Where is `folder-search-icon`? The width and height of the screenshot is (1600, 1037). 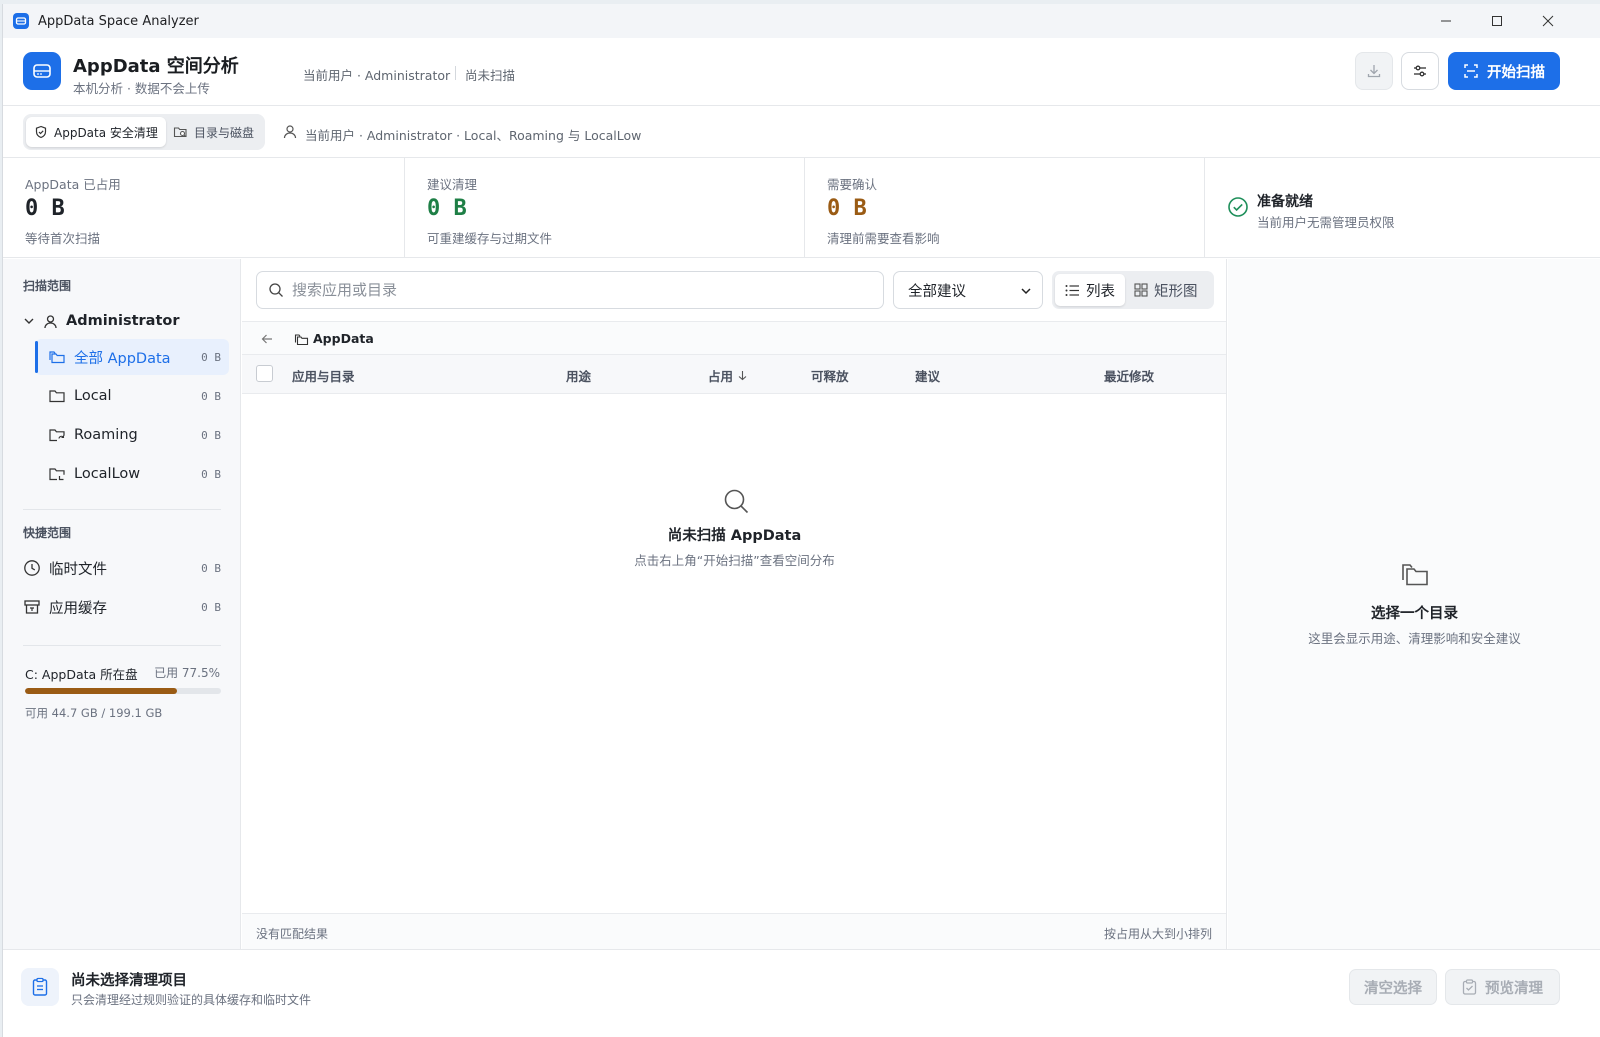
folder-search-icon is located at coordinates (180, 132).